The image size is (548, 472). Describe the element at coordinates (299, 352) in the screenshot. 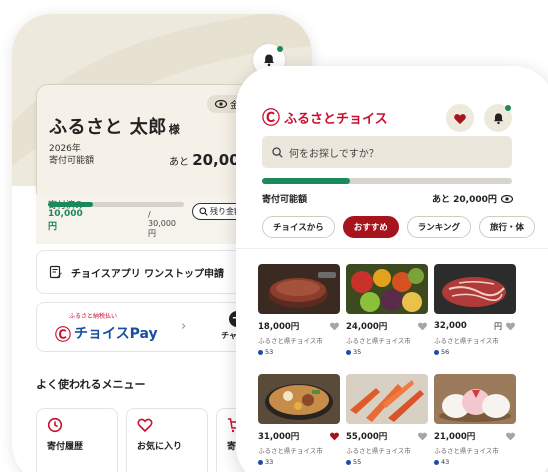

I see `favorite-count: 53` at that location.